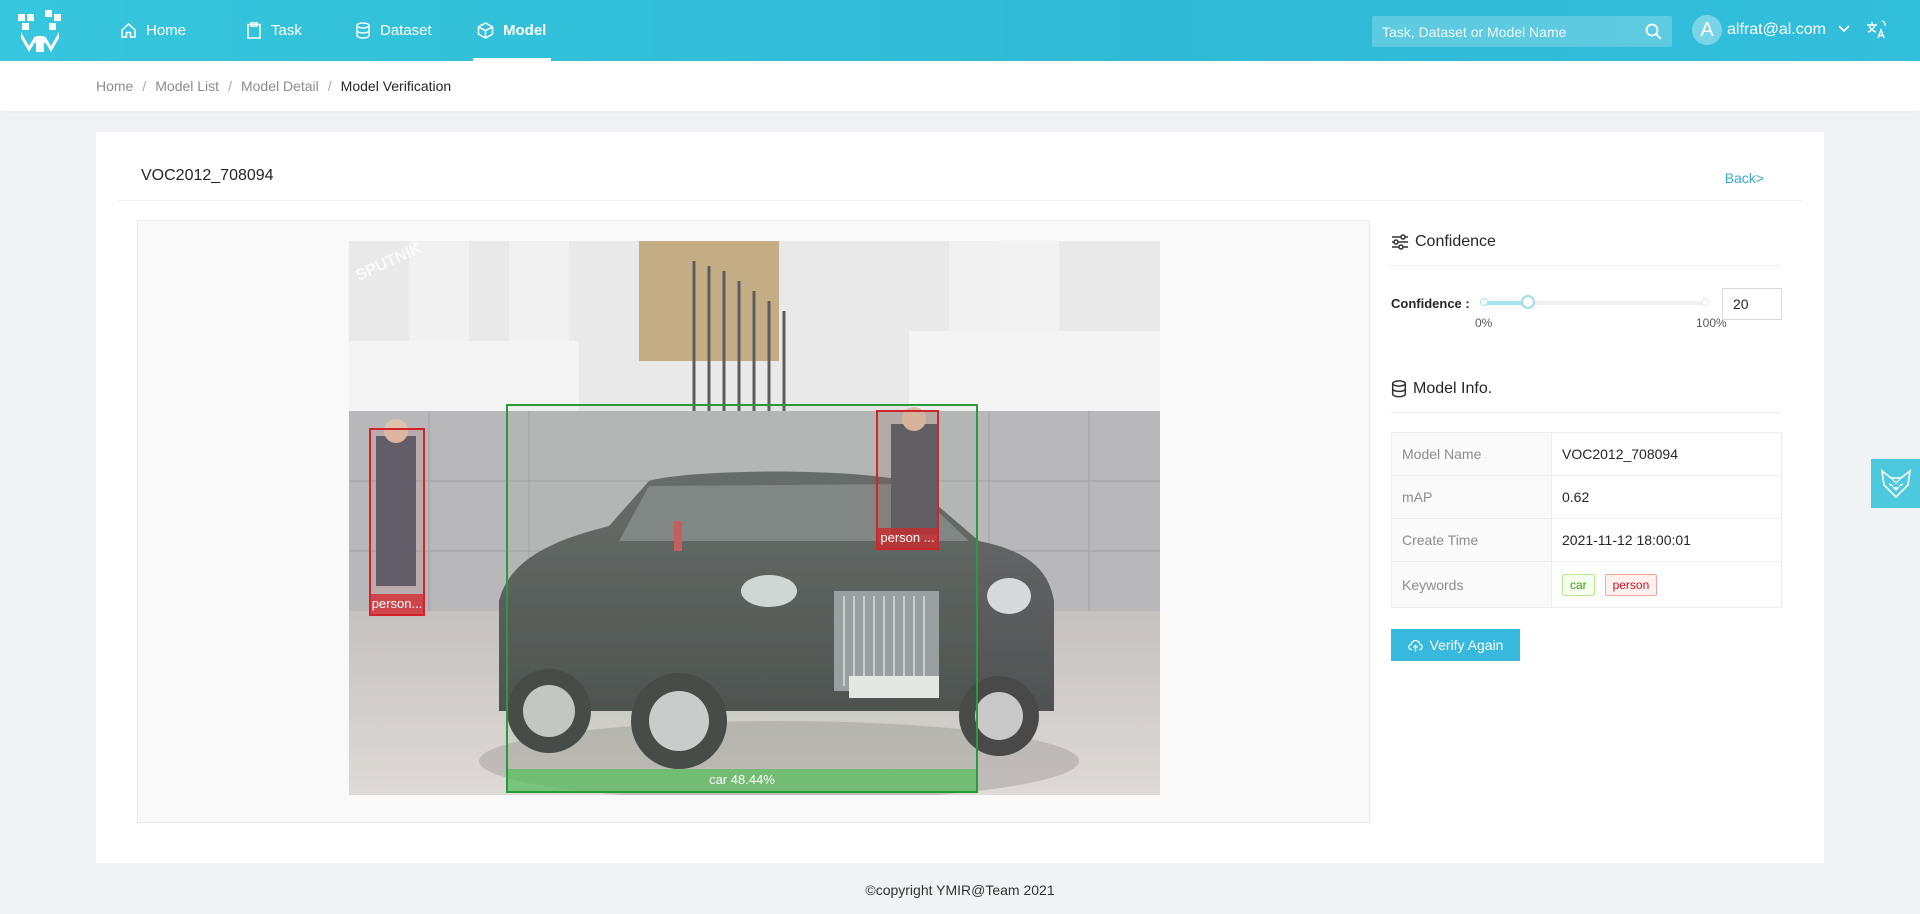  What do you see at coordinates (1585, 242) in the screenshot?
I see `confidence-section-header: Confidence` at bounding box center [1585, 242].